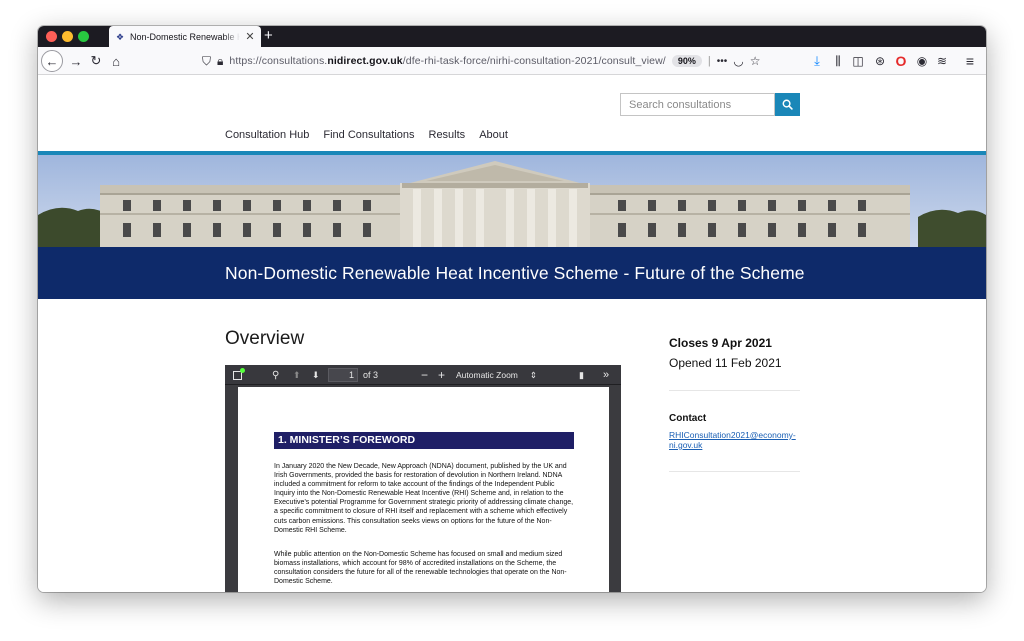  Describe the element at coordinates (901, 61) in the screenshot. I see `opera-extension-icon: O` at that location.